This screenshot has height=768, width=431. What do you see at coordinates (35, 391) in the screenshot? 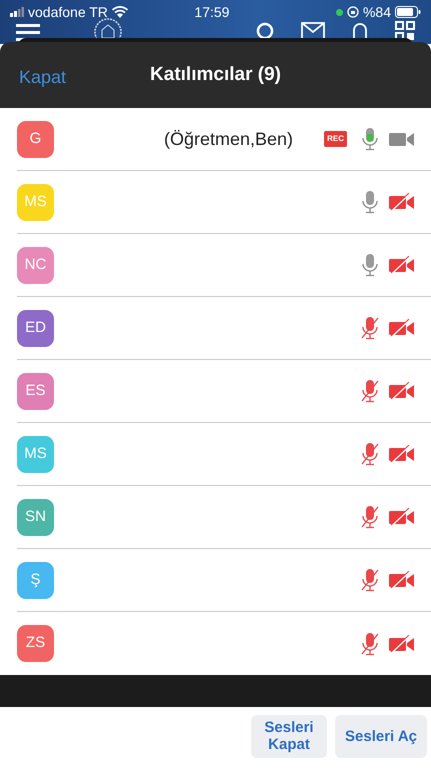
I see `avatar: ES` at bounding box center [35, 391].